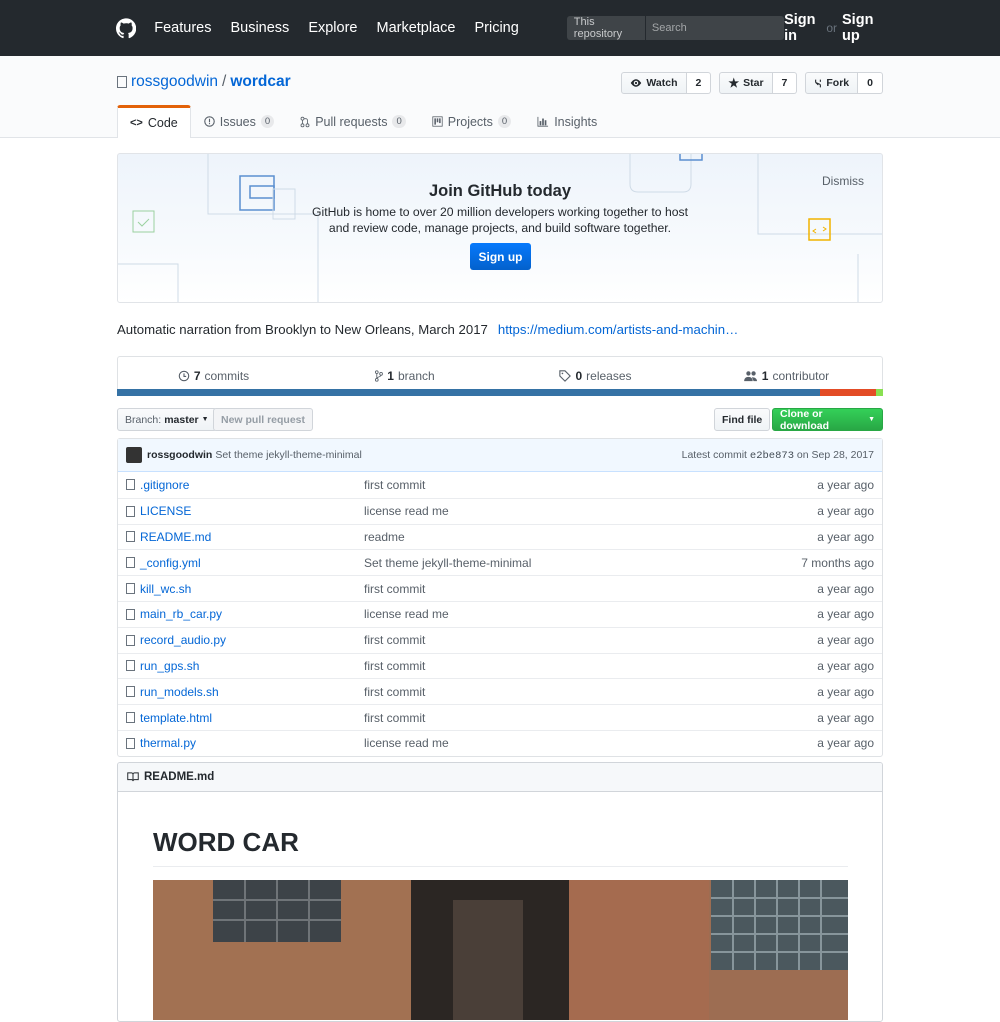 This screenshot has height=1022, width=1000. What do you see at coordinates (252, 666) in the screenshot?
I see `file-name-link: run_gps.sh` at bounding box center [252, 666].